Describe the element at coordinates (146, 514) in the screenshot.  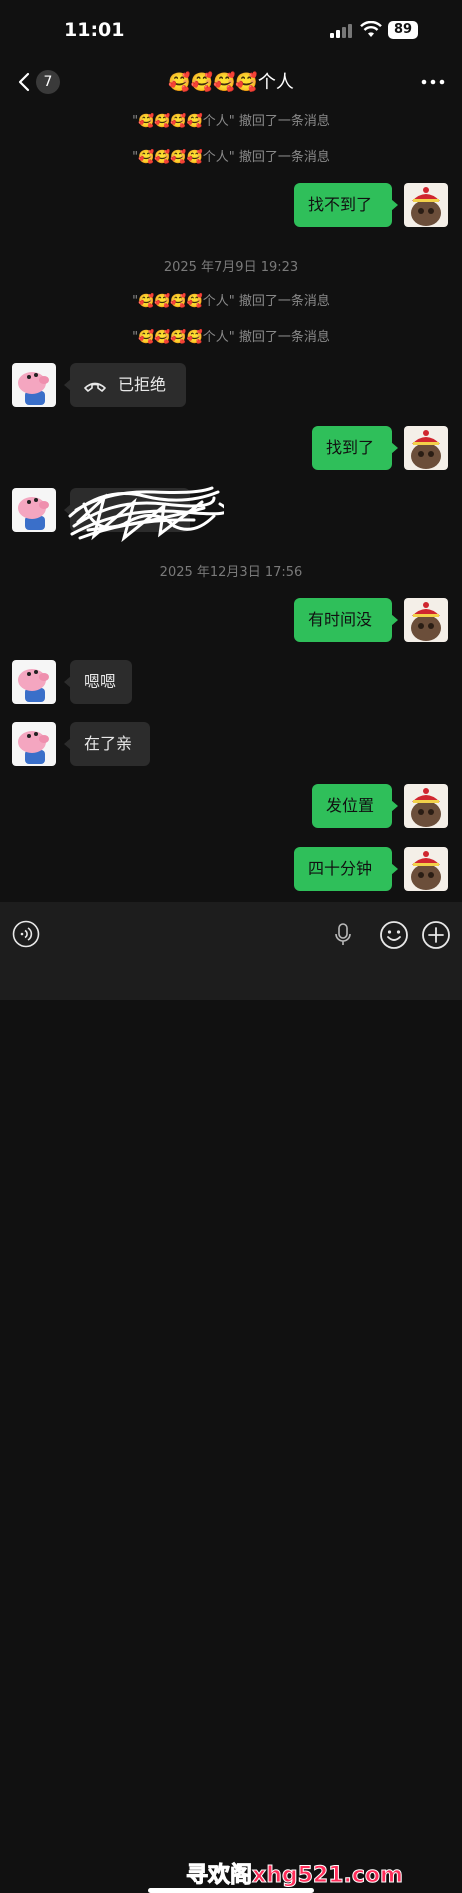
I see `redaction-scribble` at that location.